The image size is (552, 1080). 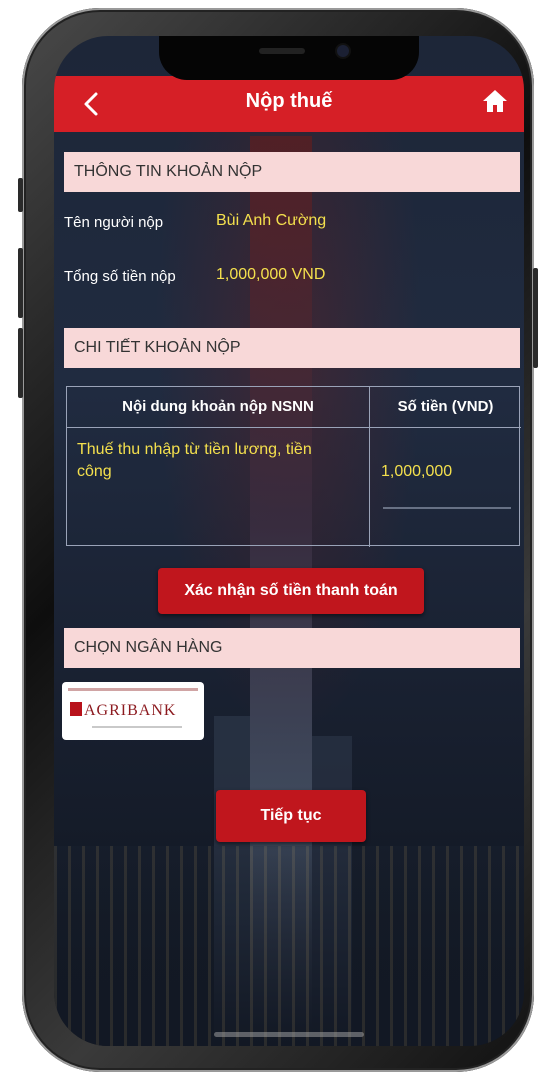 What do you see at coordinates (20, 363) in the screenshot?
I see `volume-down-button` at bounding box center [20, 363].